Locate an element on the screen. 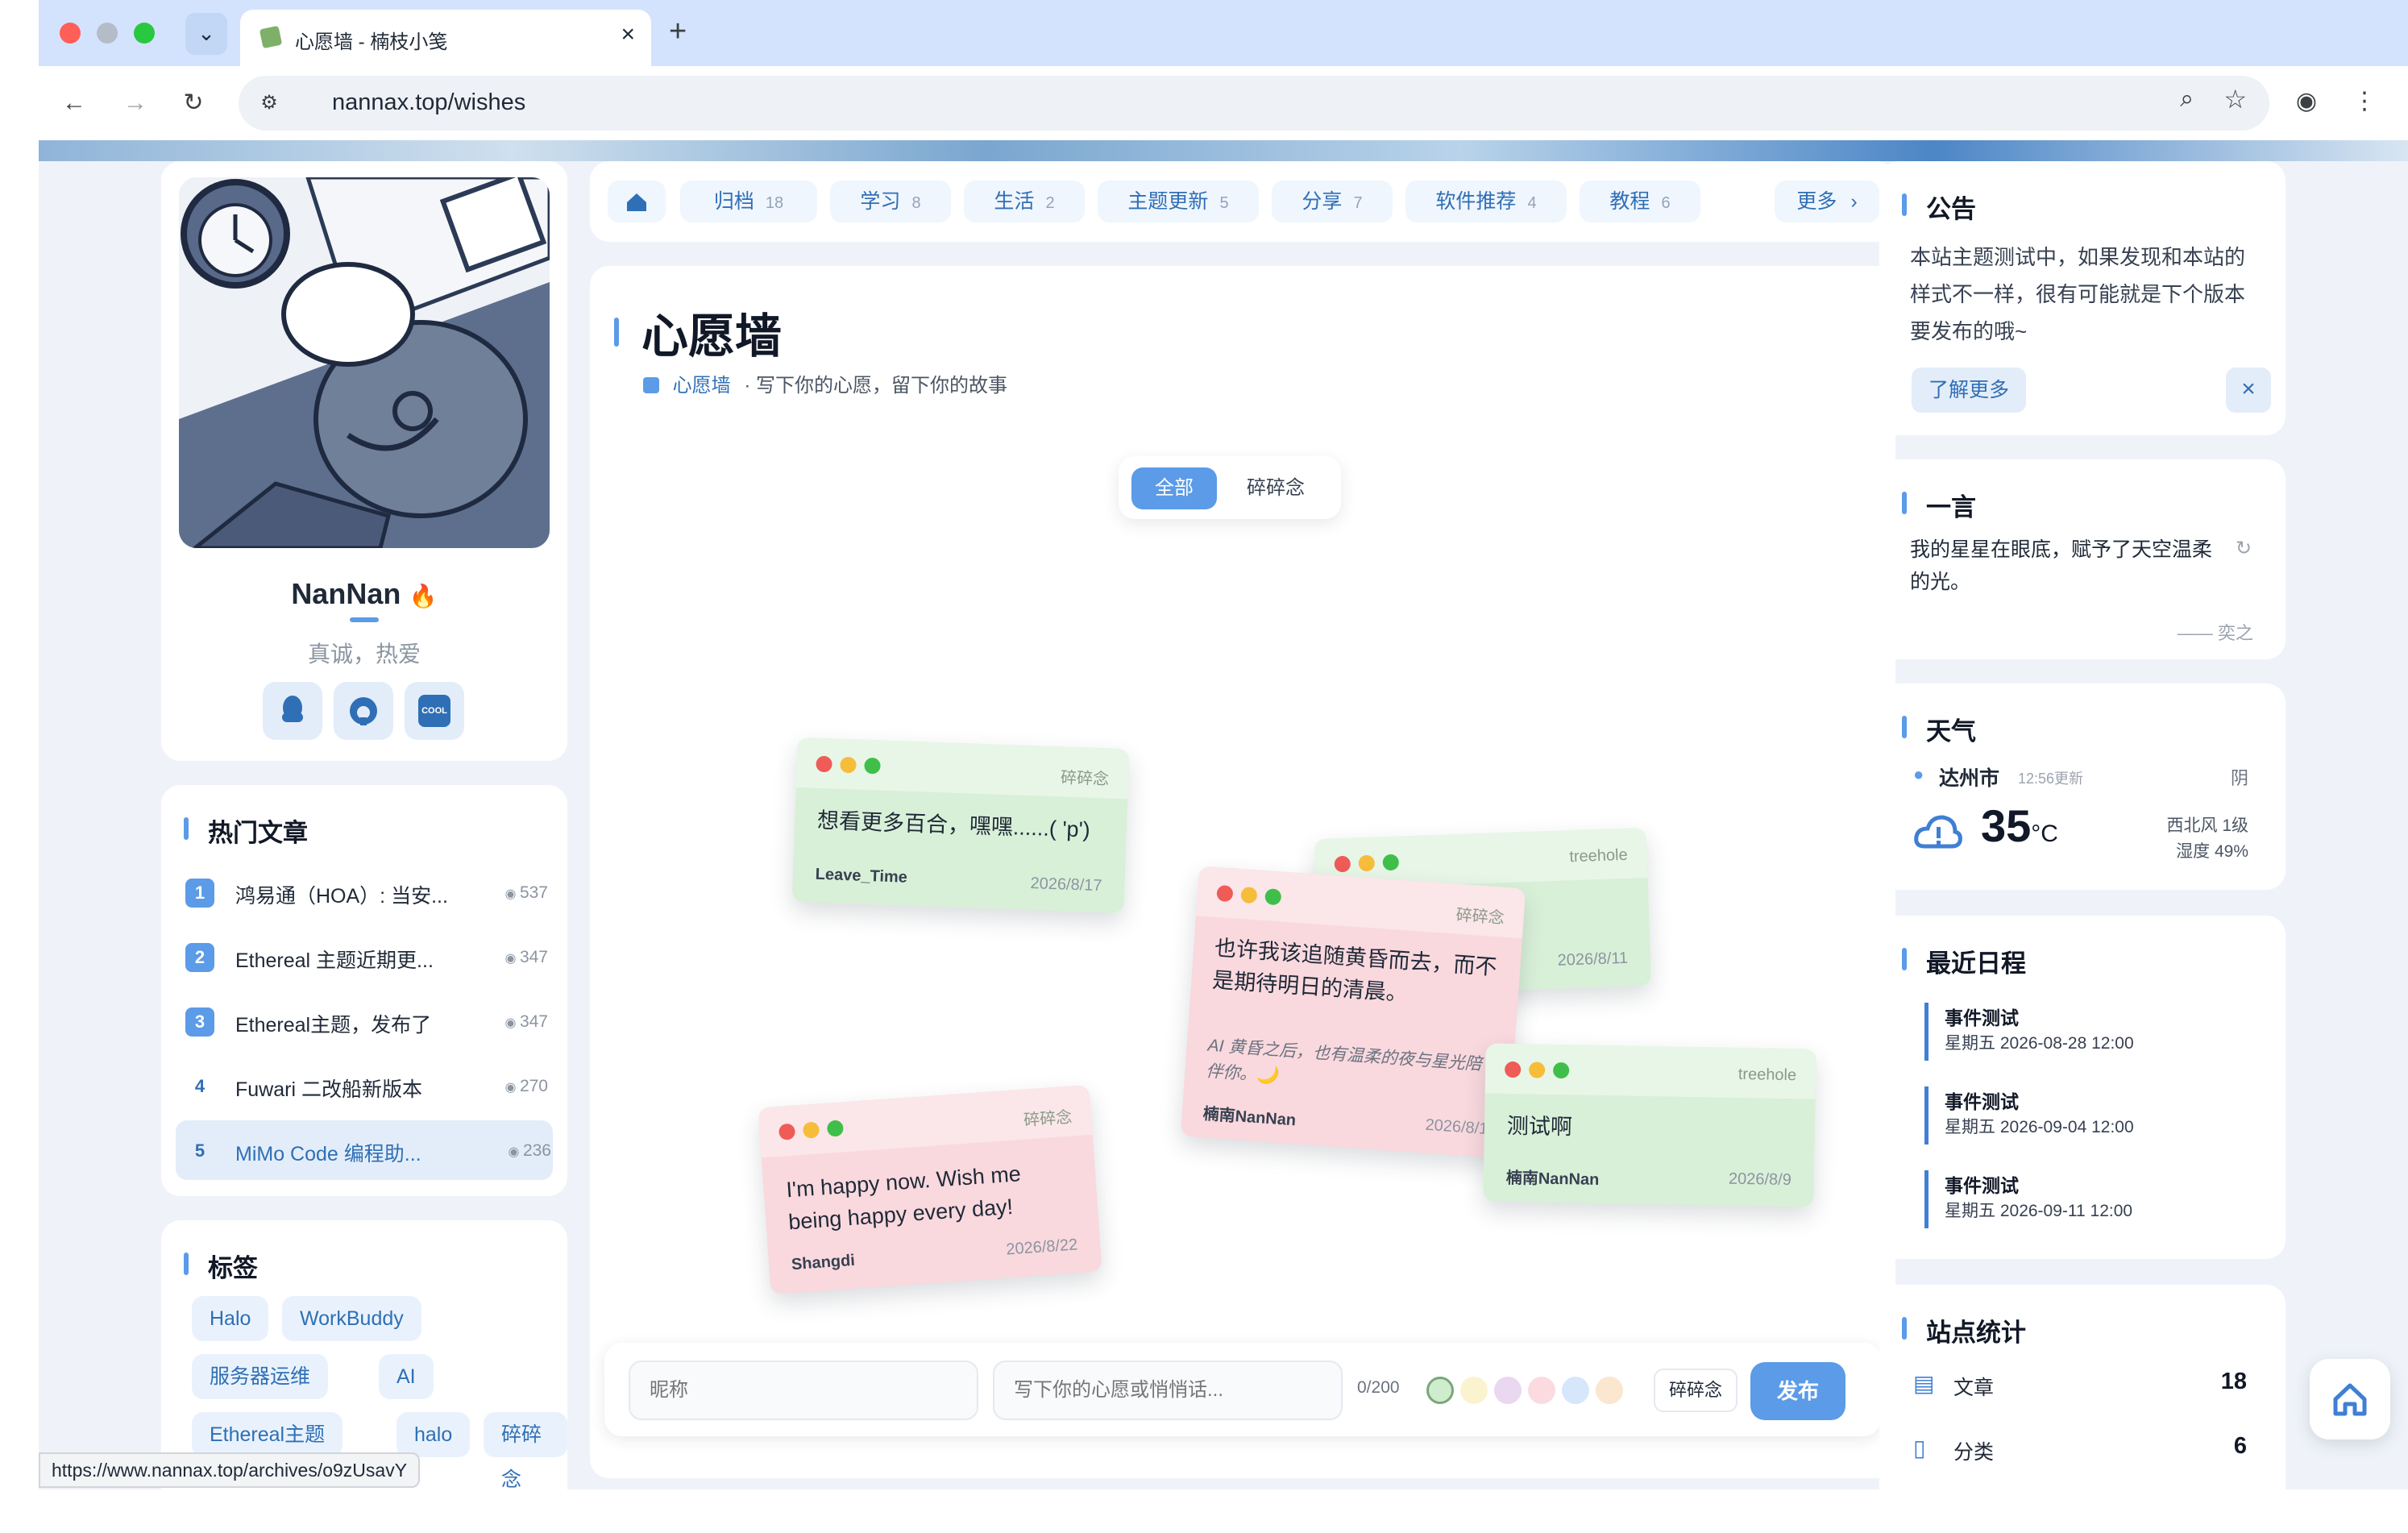  title-accent is located at coordinates (617, 332).